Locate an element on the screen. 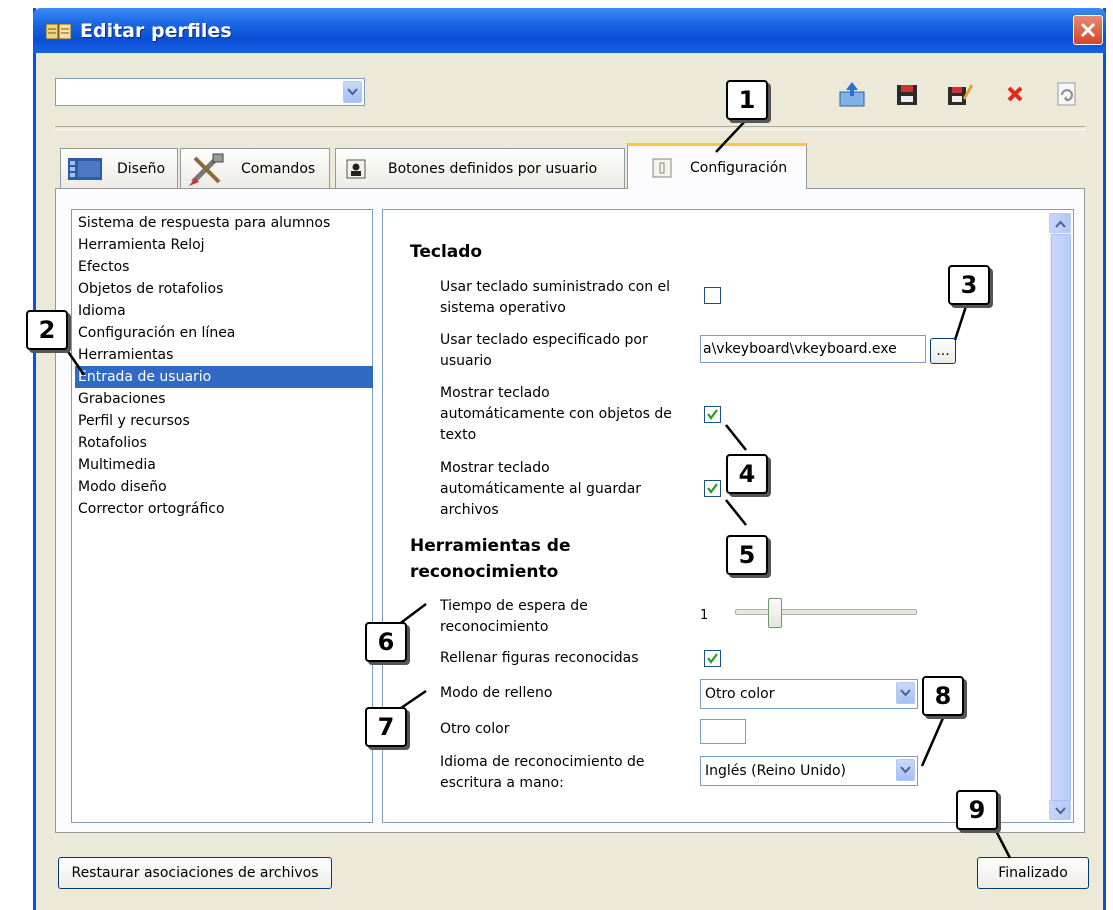 The image size is (1113, 910). callout-5: 5 is located at coordinates (747, 555).